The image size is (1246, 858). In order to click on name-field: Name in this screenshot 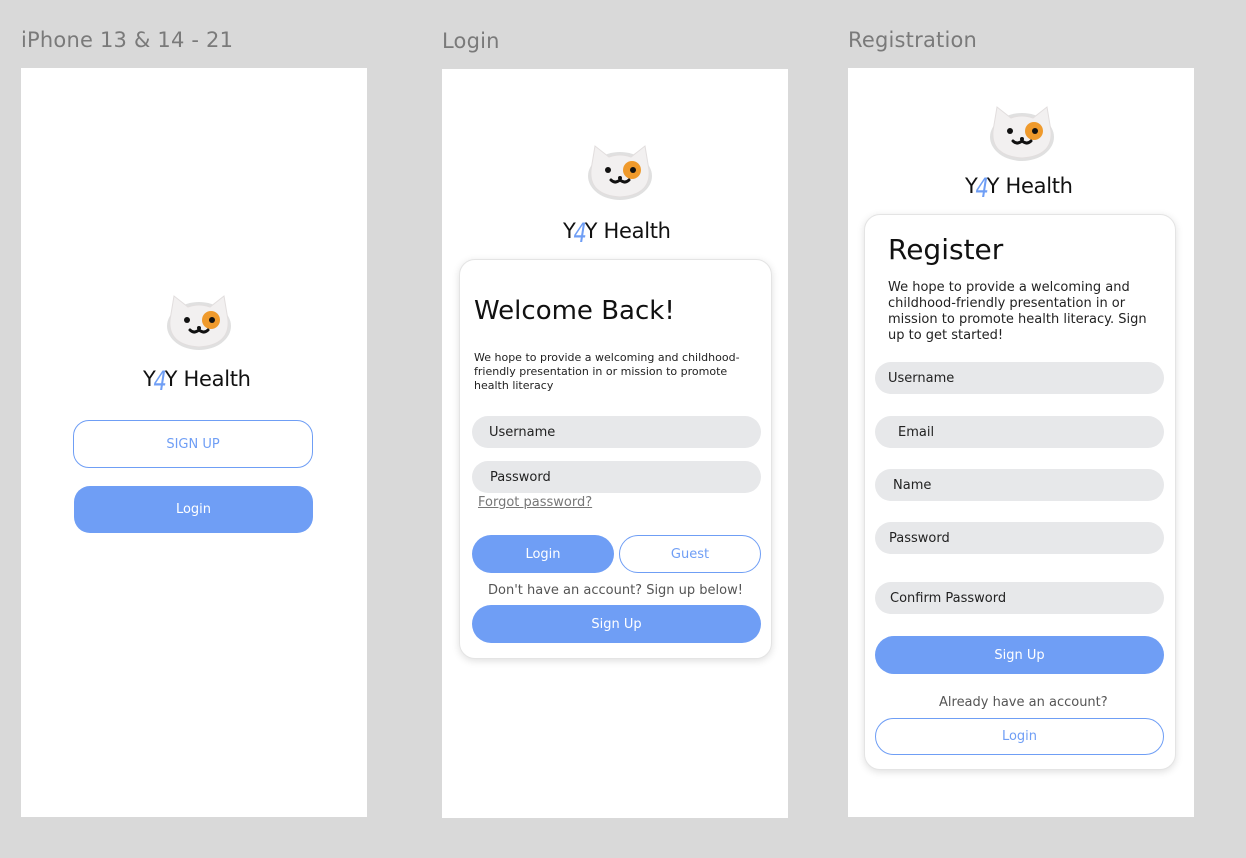, I will do `click(1019, 485)`.